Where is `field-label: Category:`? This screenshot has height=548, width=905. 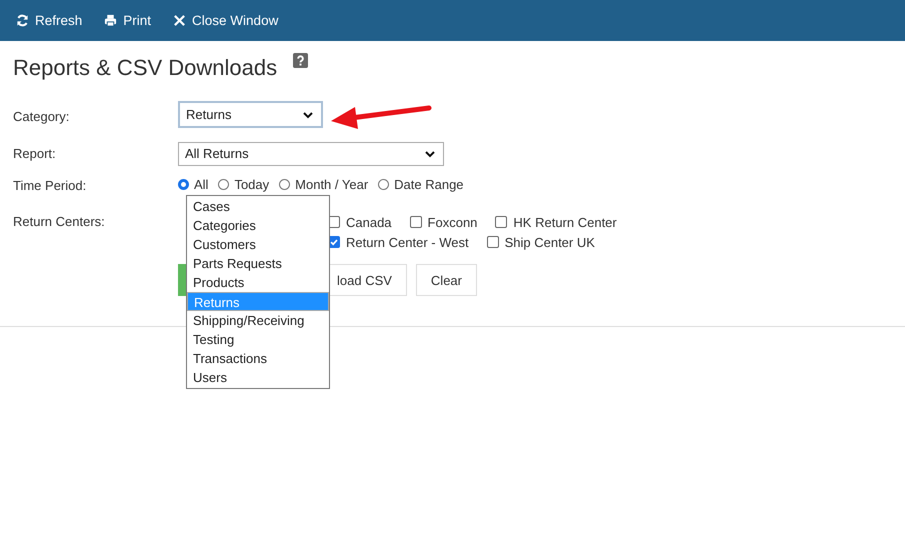 field-label: Category: is located at coordinates (41, 117).